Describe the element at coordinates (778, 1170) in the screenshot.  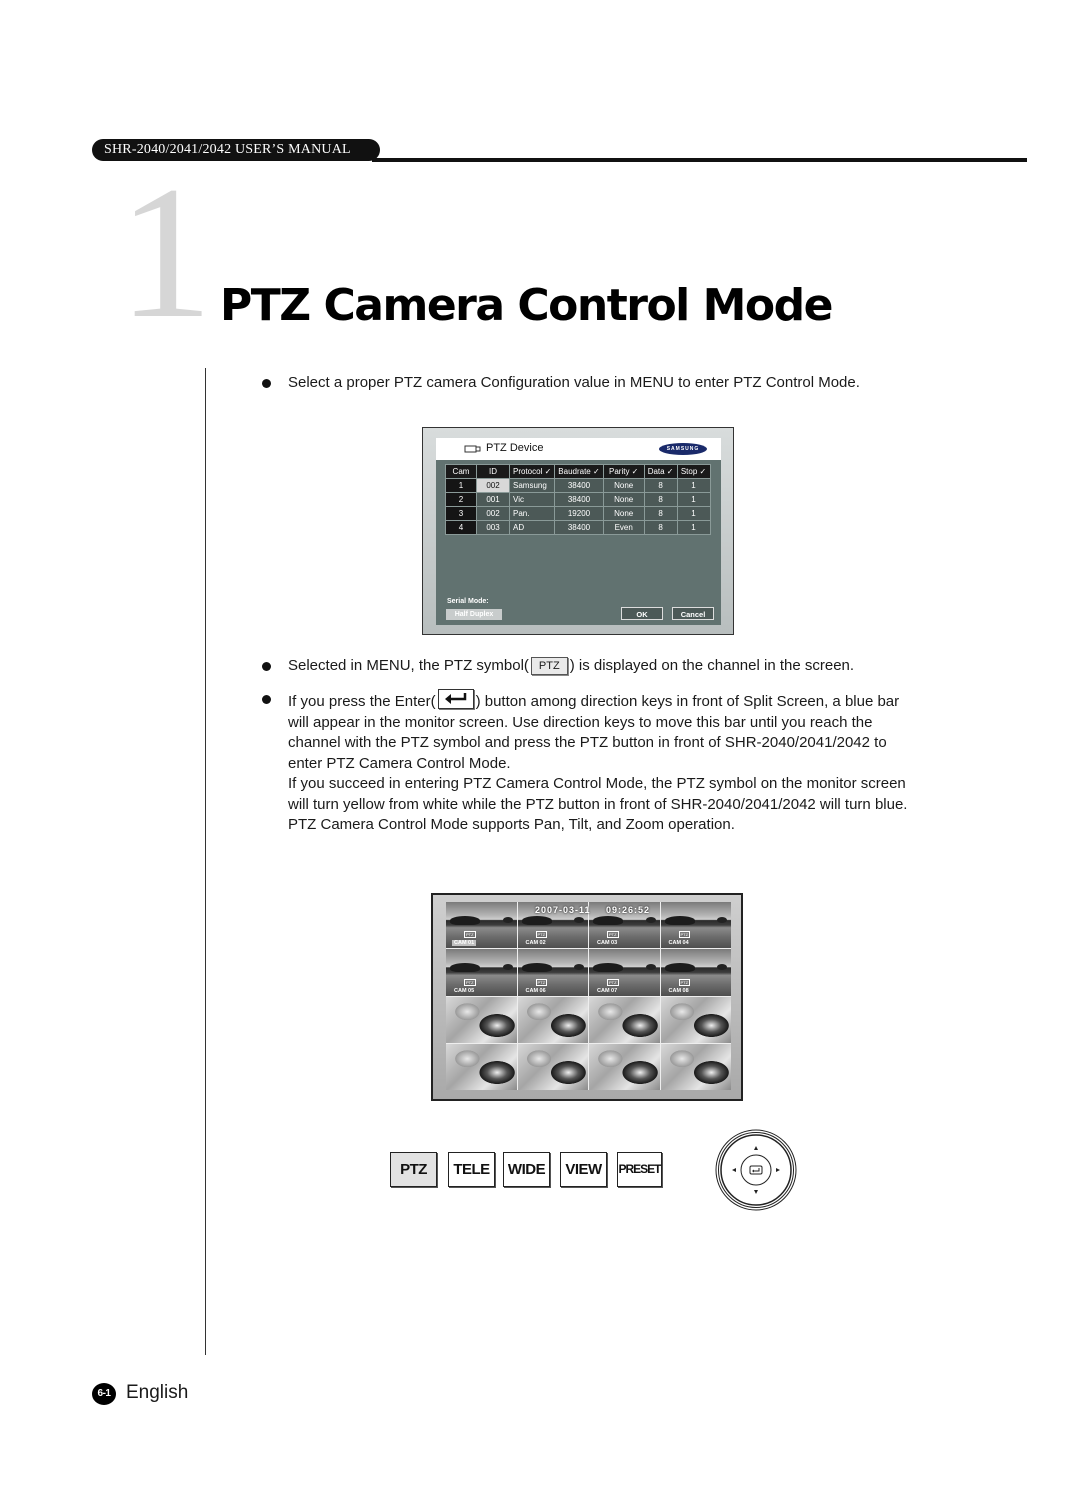
I see `right-arrow-icon` at that location.